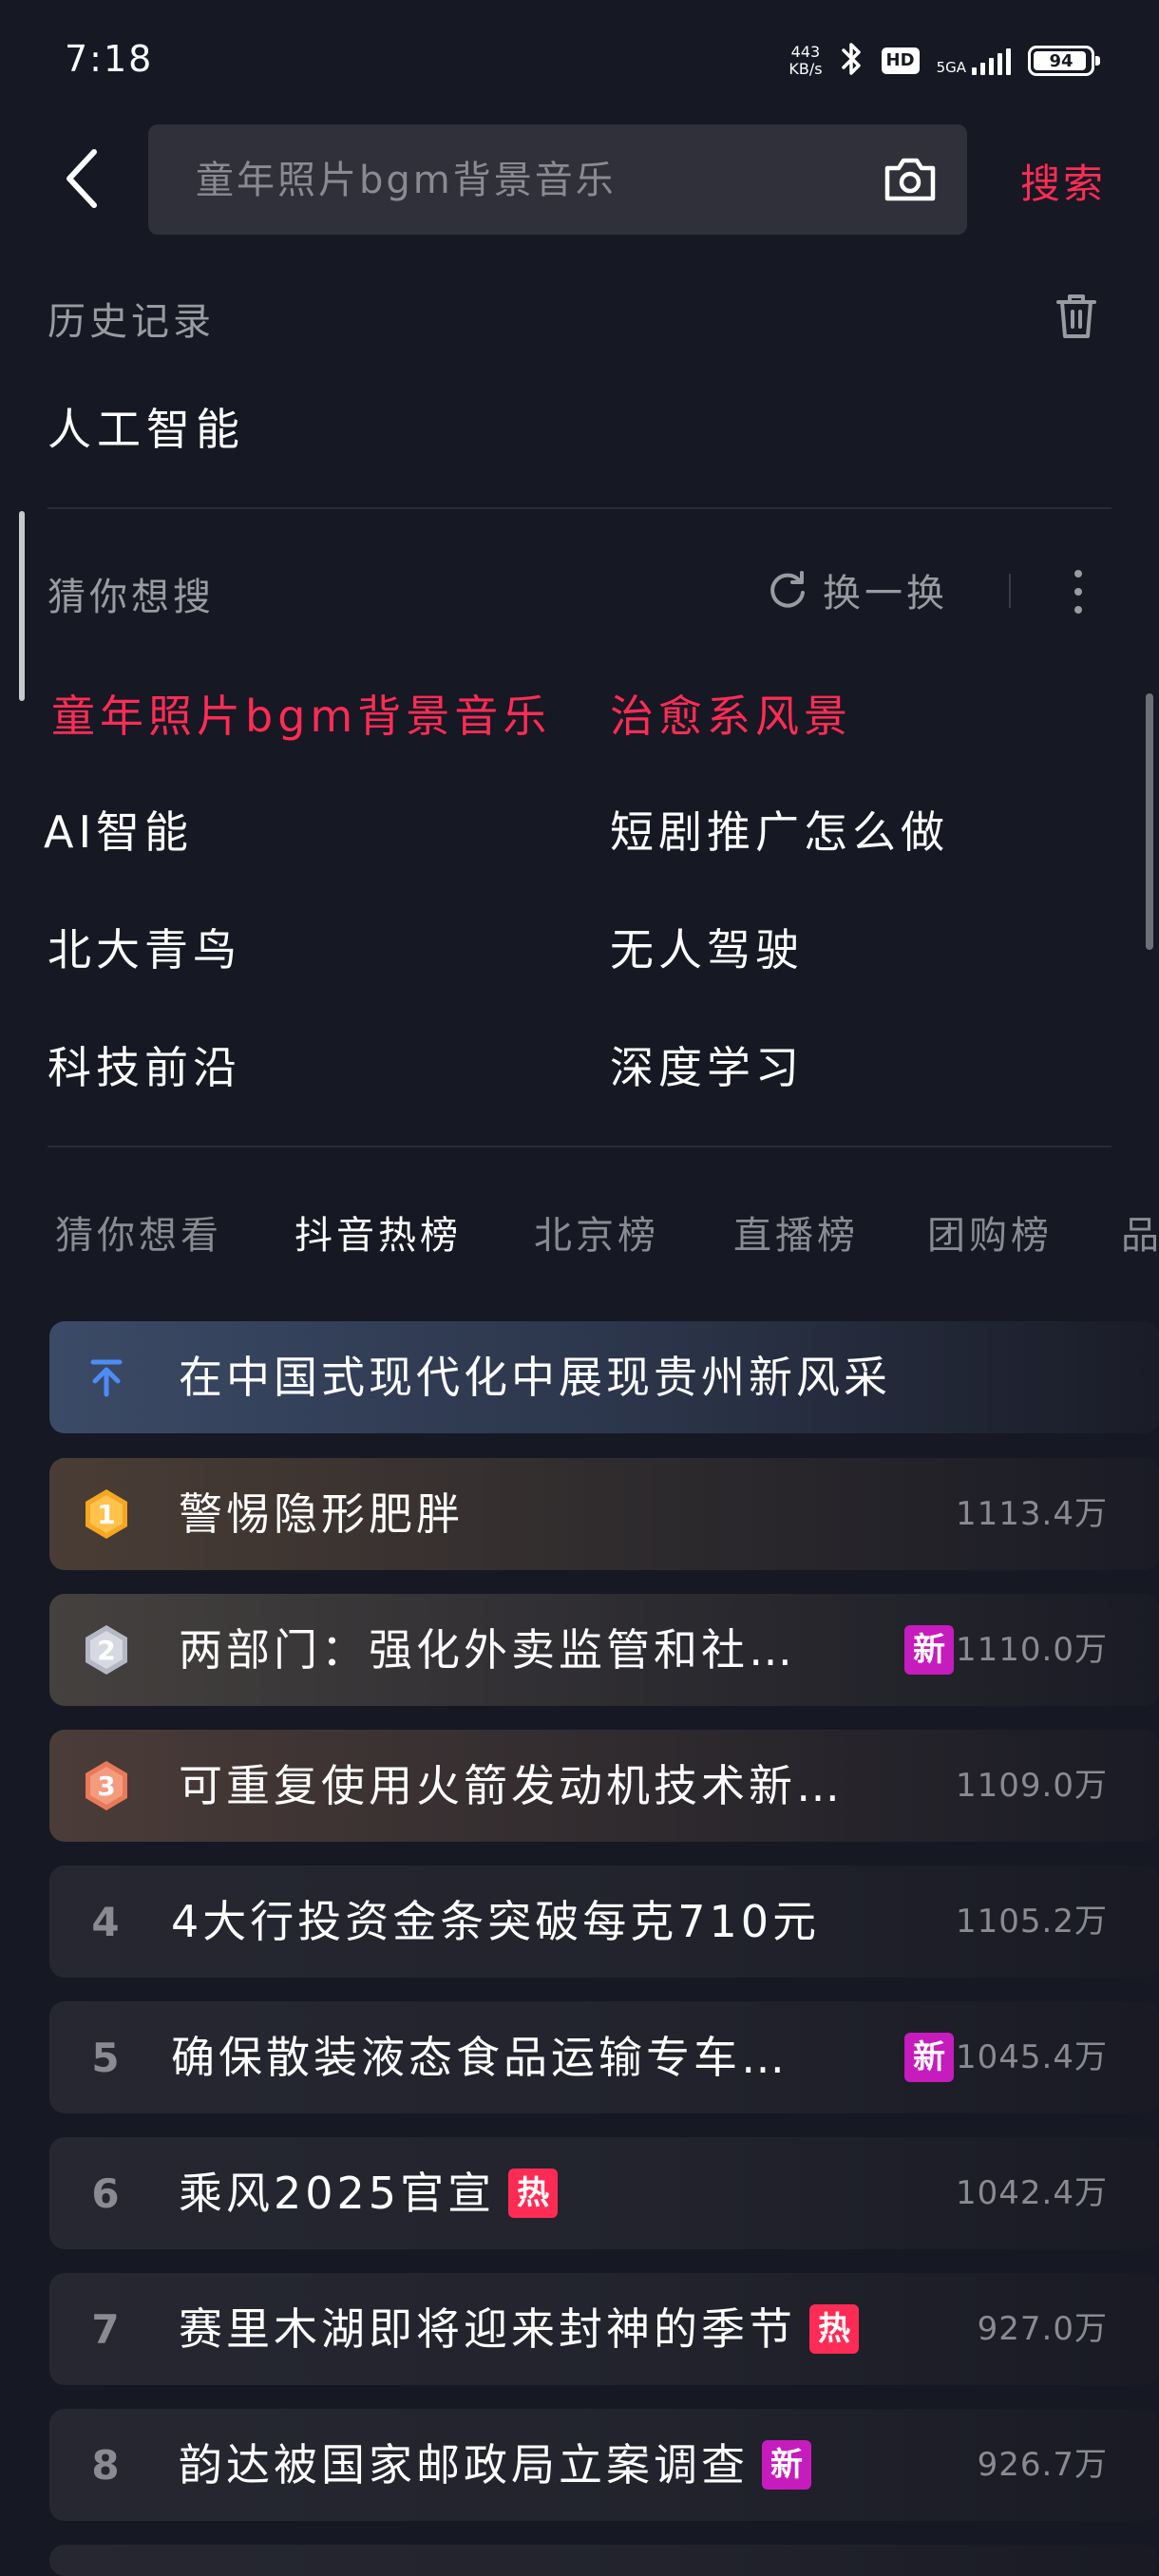 This screenshot has width=1159, height=2576. What do you see at coordinates (105, 1921) in the screenshot?
I see `rank-number: 4` at bounding box center [105, 1921].